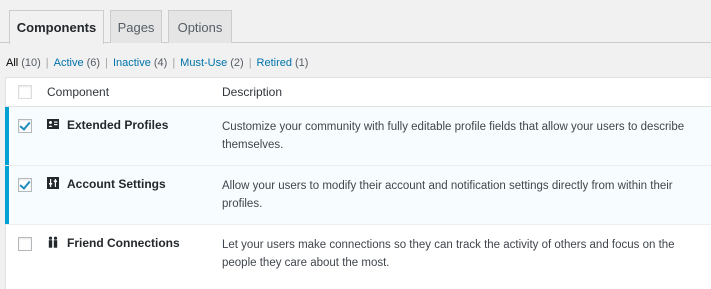  I want to click on component-name: Friend Connections, so click(123, 243).